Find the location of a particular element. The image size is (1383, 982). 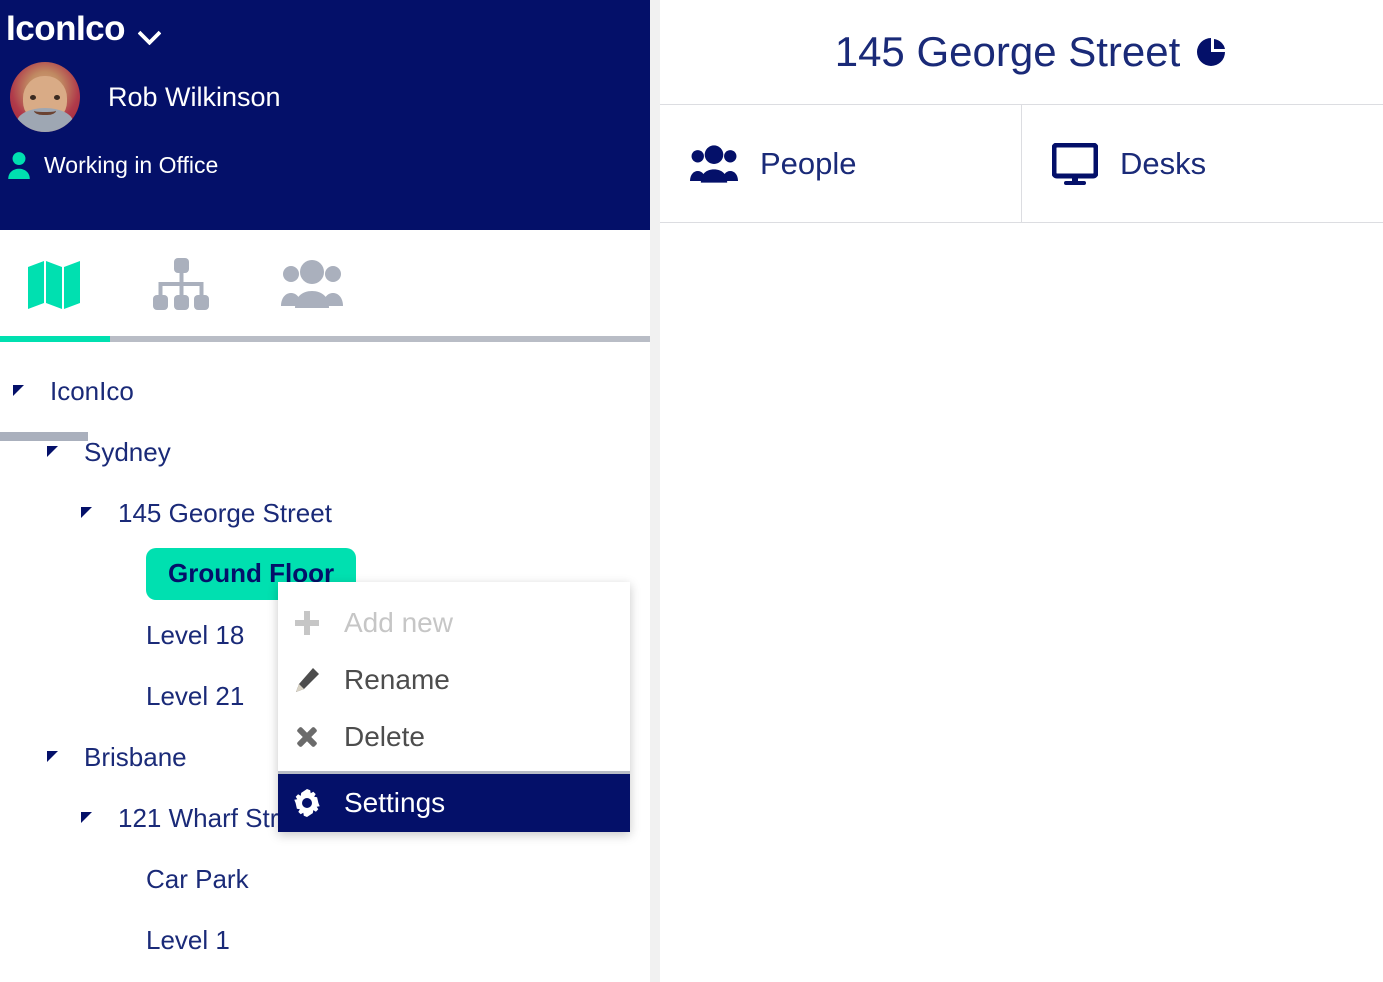

user-header: IconIco Rob Wilkinson Working in Office is located at coordinates (325, 115).